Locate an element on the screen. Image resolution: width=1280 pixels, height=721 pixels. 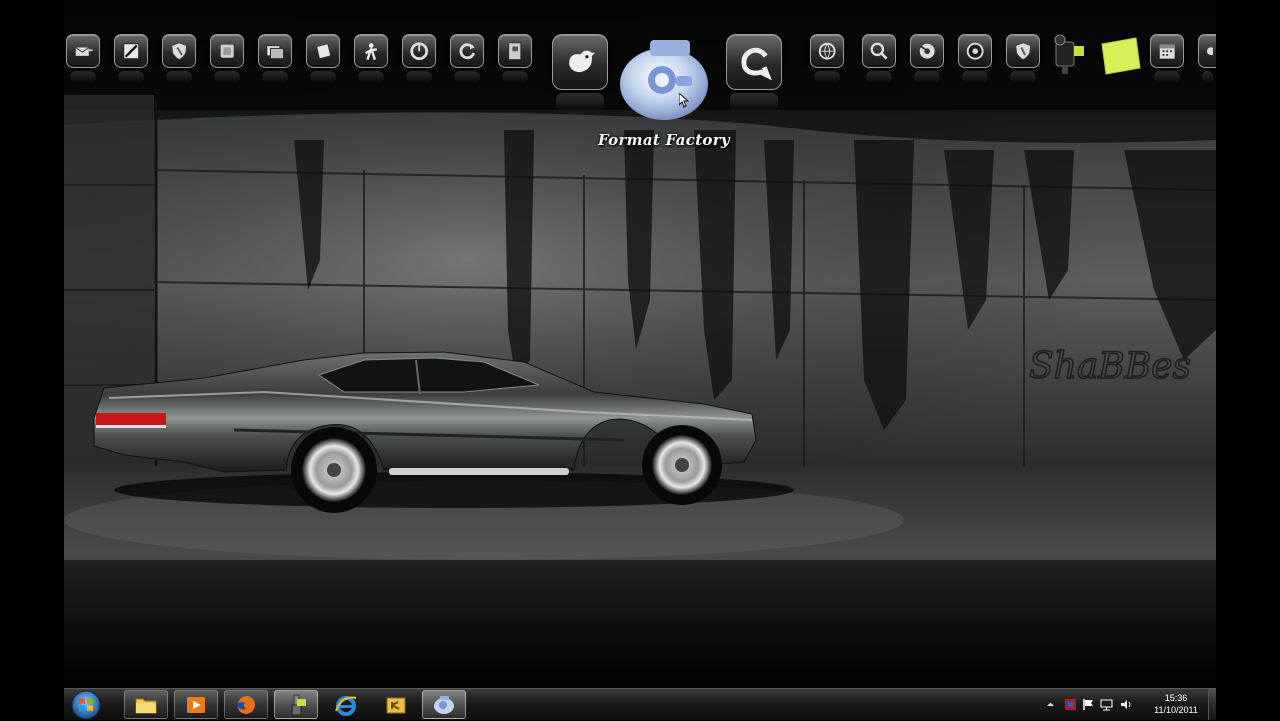
calendar-icon is located at coordinates (1167, 58).